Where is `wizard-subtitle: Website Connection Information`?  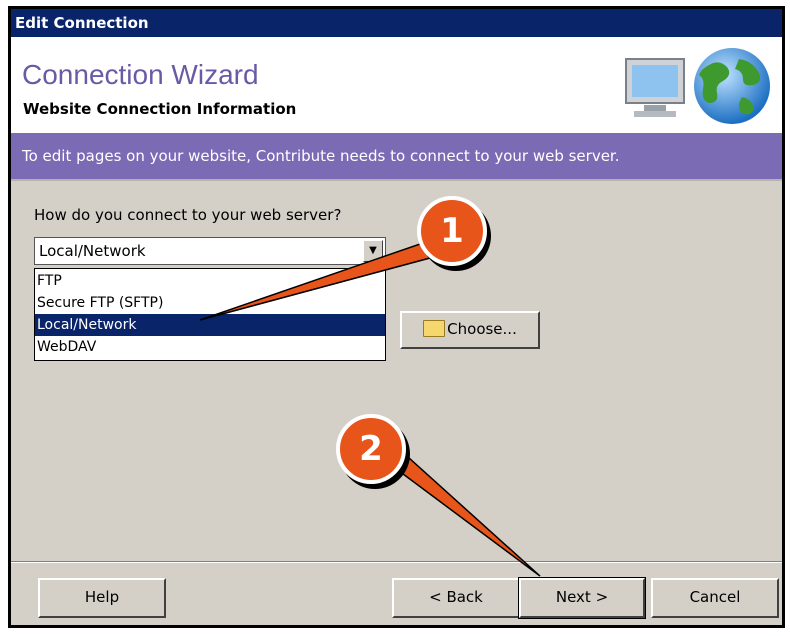 wizard-subtitle: Website Connection Information is located at coordinates (160, 109).